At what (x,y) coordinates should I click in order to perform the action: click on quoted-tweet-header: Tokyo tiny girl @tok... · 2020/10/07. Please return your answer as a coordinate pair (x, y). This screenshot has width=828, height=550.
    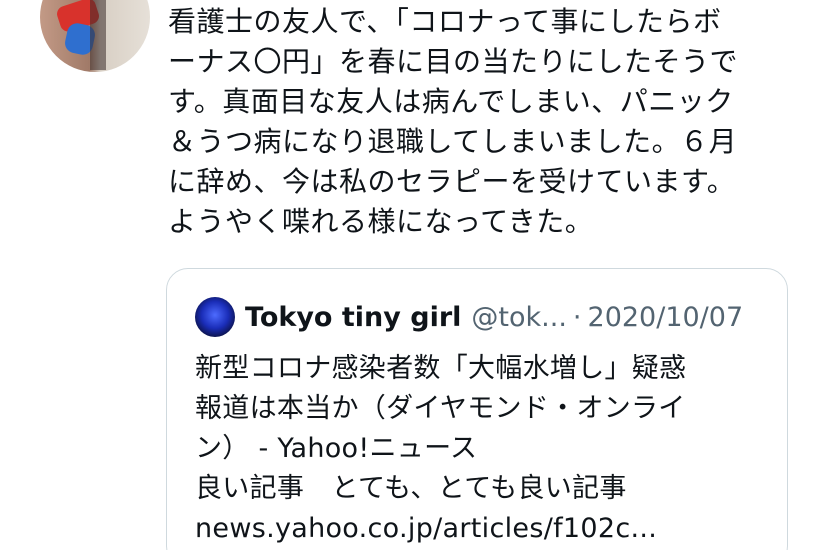
    Looking at the image, I should click on (469, 317).